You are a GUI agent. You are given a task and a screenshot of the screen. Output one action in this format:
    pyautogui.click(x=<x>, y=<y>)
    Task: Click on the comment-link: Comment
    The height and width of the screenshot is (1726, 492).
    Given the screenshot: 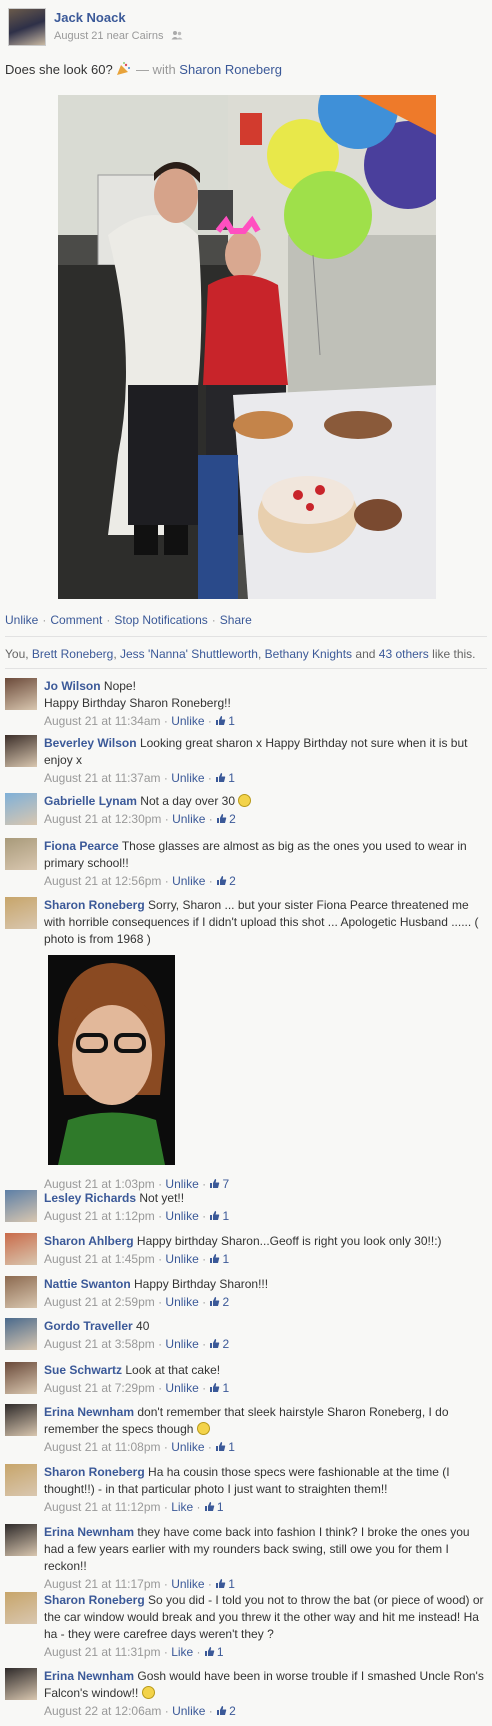 What is the action you would take?
    pyautogui.click(x=76, y=620)
    